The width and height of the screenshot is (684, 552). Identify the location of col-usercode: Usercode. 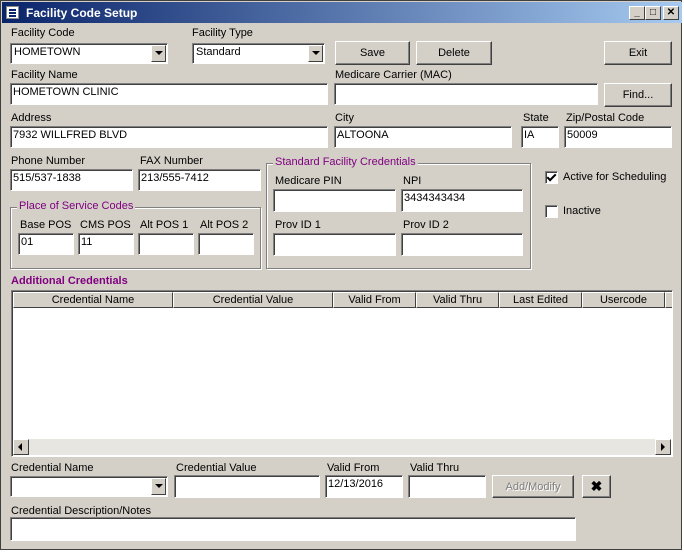
(623, 300).